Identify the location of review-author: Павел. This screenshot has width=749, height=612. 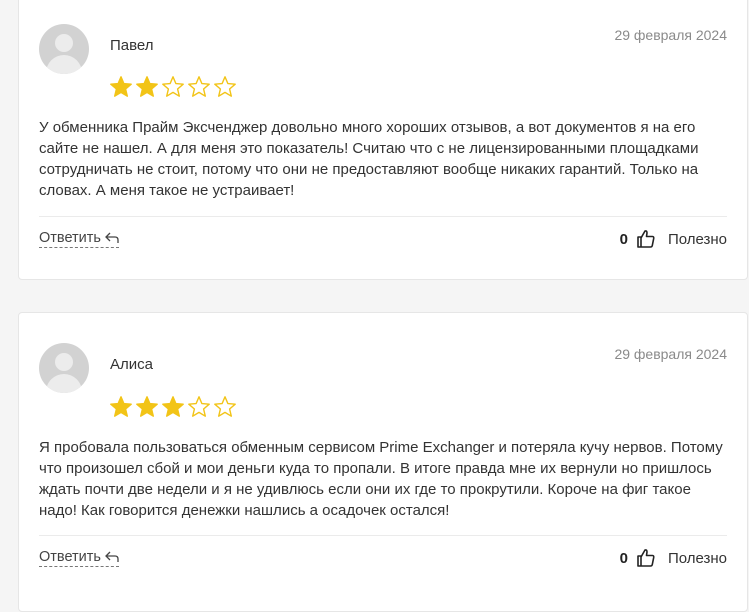
(132, 45).